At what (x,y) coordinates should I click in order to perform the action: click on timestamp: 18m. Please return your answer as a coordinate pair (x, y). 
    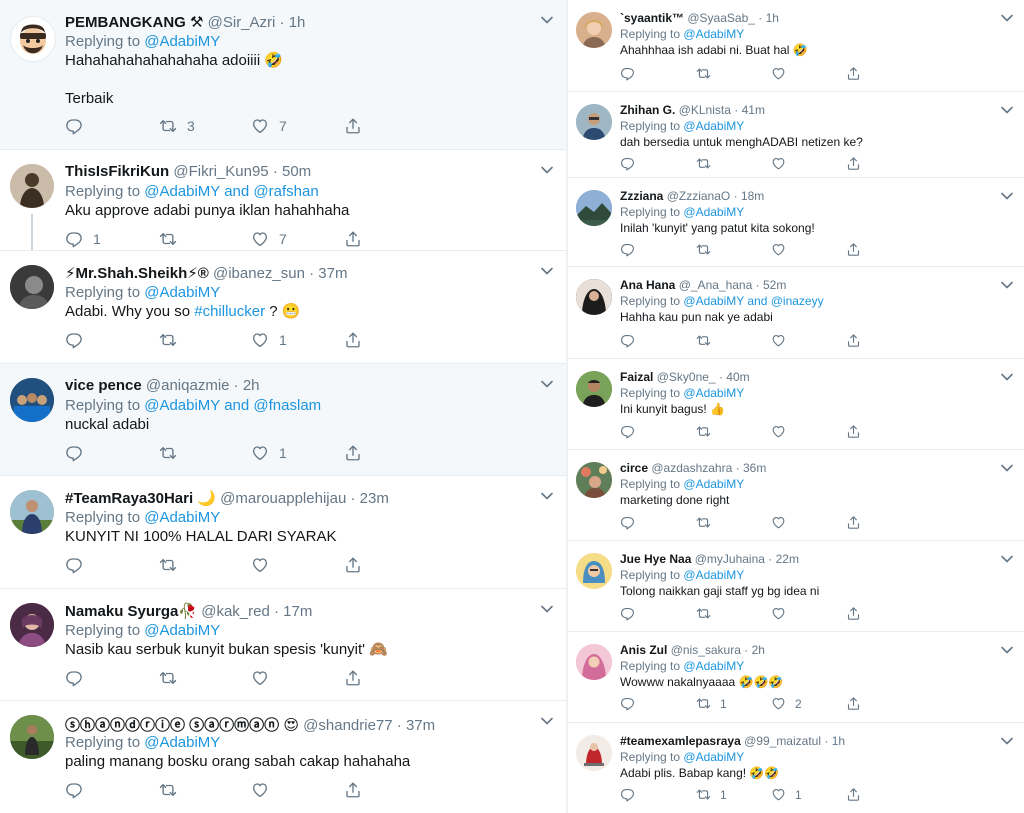
    Looking at the image, I should click on (752, 196).